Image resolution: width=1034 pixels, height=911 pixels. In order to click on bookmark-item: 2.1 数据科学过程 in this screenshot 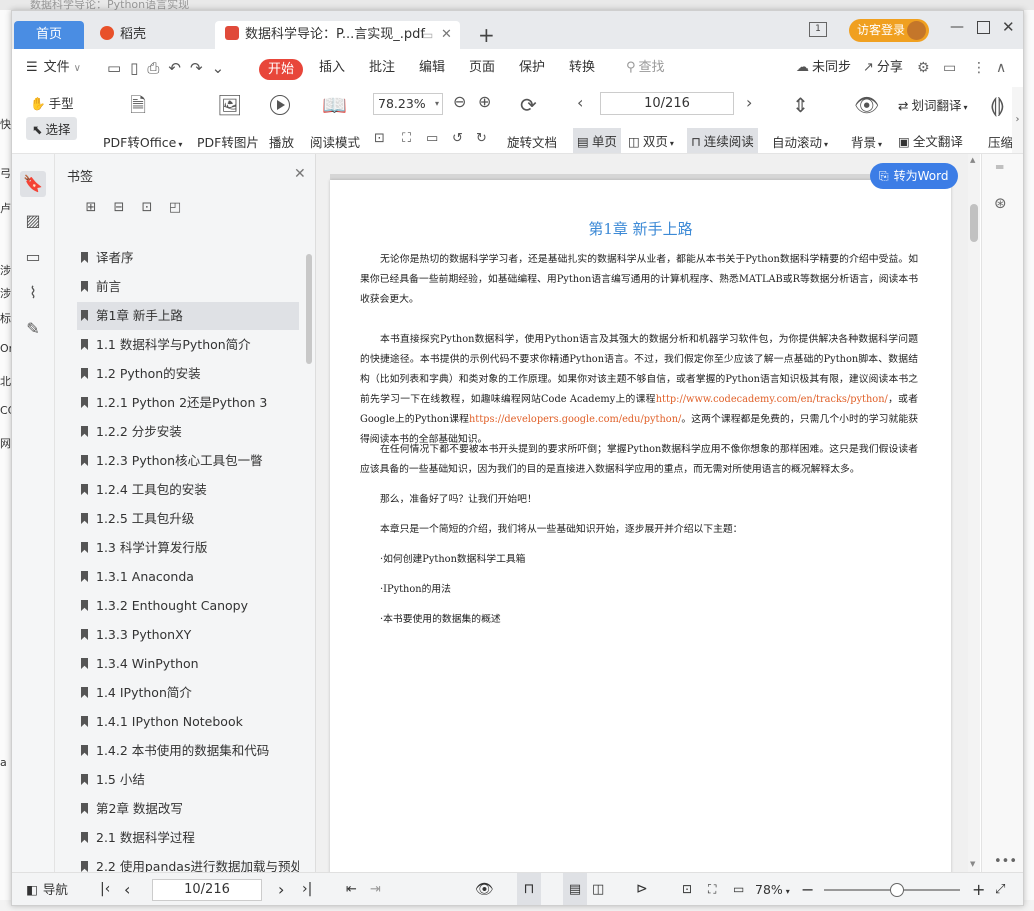, I will do `click(188, 838)`.